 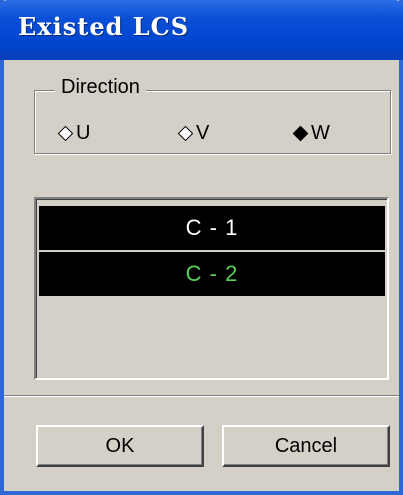 I want to click on list-item: C - 2, so click(x=212, y=274).